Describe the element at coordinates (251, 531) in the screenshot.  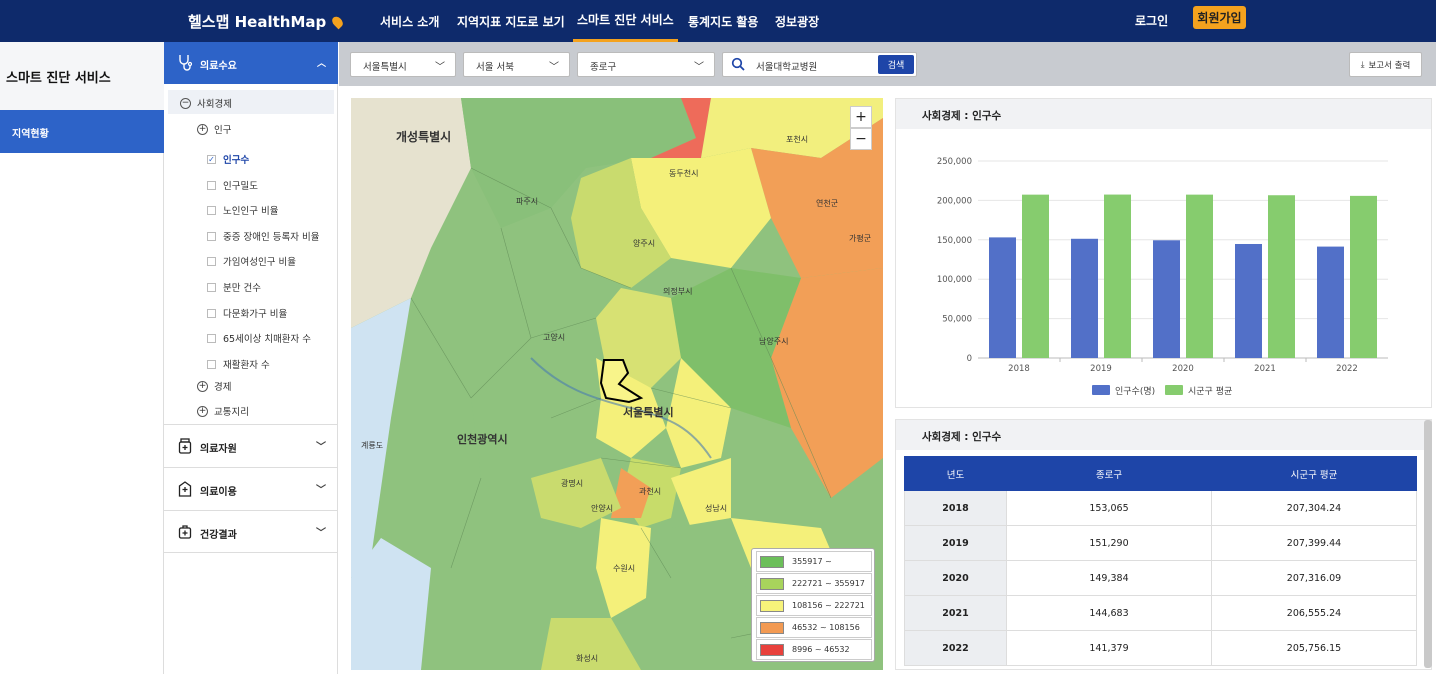
I see `accordion-health-outcomes: 건강결과 ﹀` at that location.